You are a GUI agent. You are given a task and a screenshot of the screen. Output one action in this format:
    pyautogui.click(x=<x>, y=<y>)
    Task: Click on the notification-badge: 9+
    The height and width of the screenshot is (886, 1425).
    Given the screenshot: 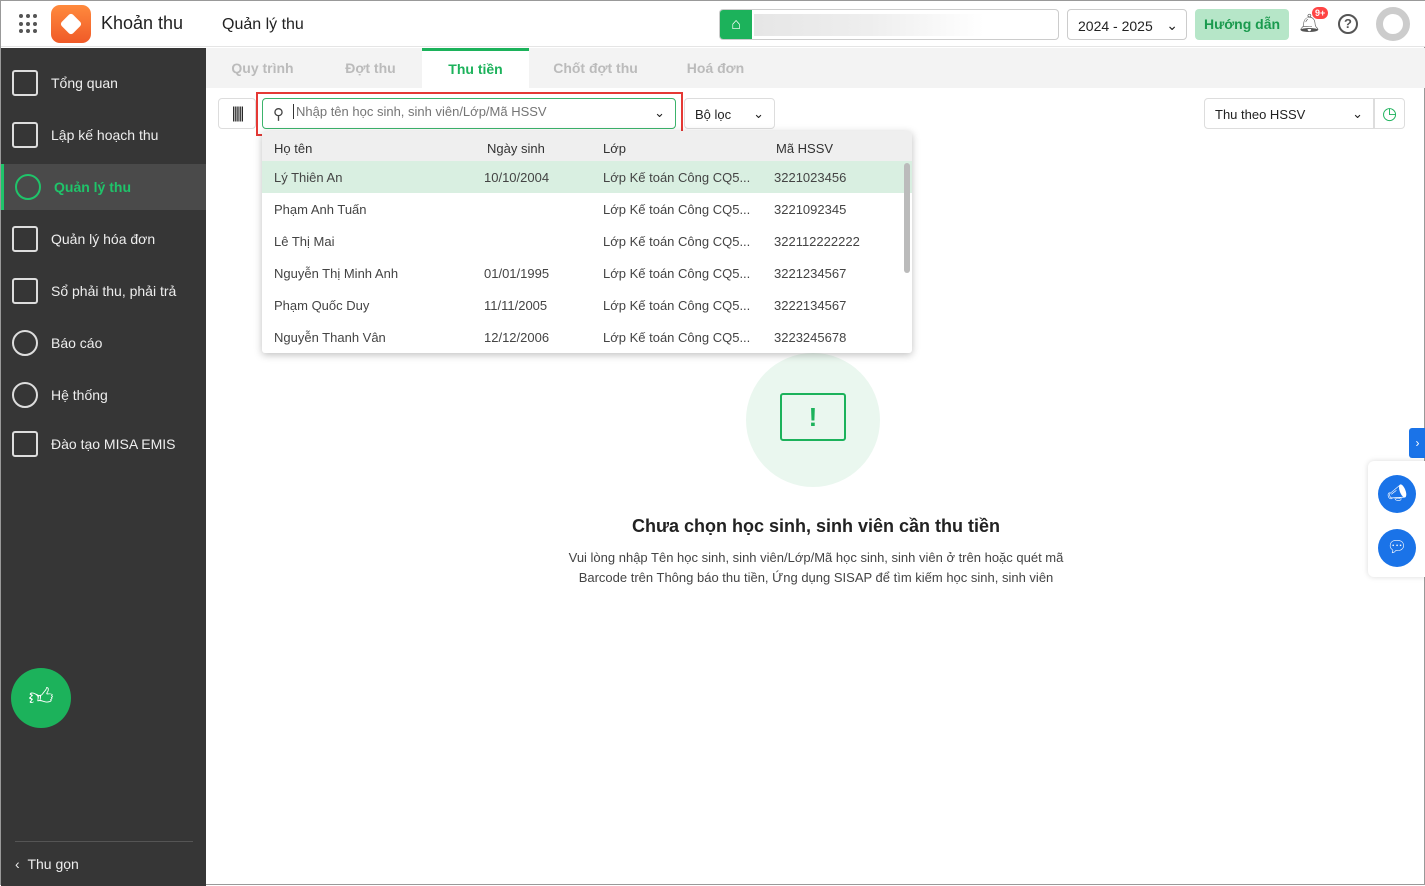 What is the action you would take?
    pyautogui.click(x=1320, y=13)
    